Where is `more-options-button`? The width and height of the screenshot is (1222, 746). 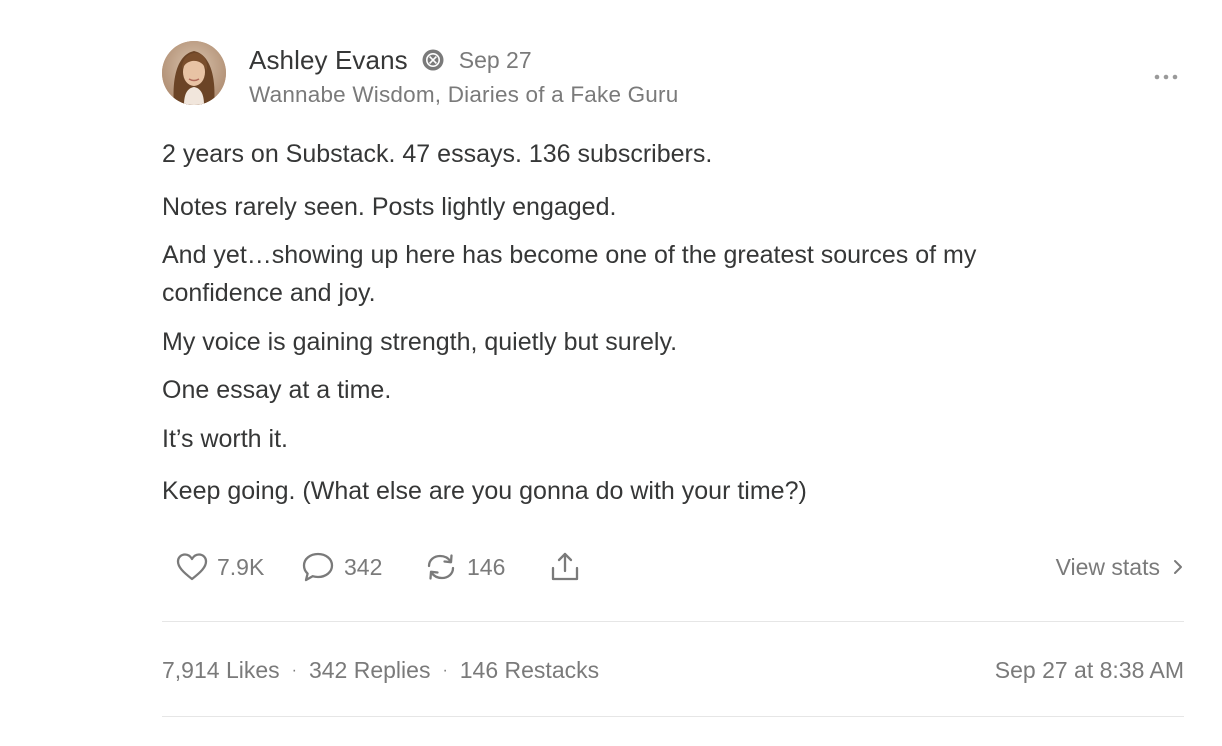
more-options-button is located at coordinates (1166, 77).